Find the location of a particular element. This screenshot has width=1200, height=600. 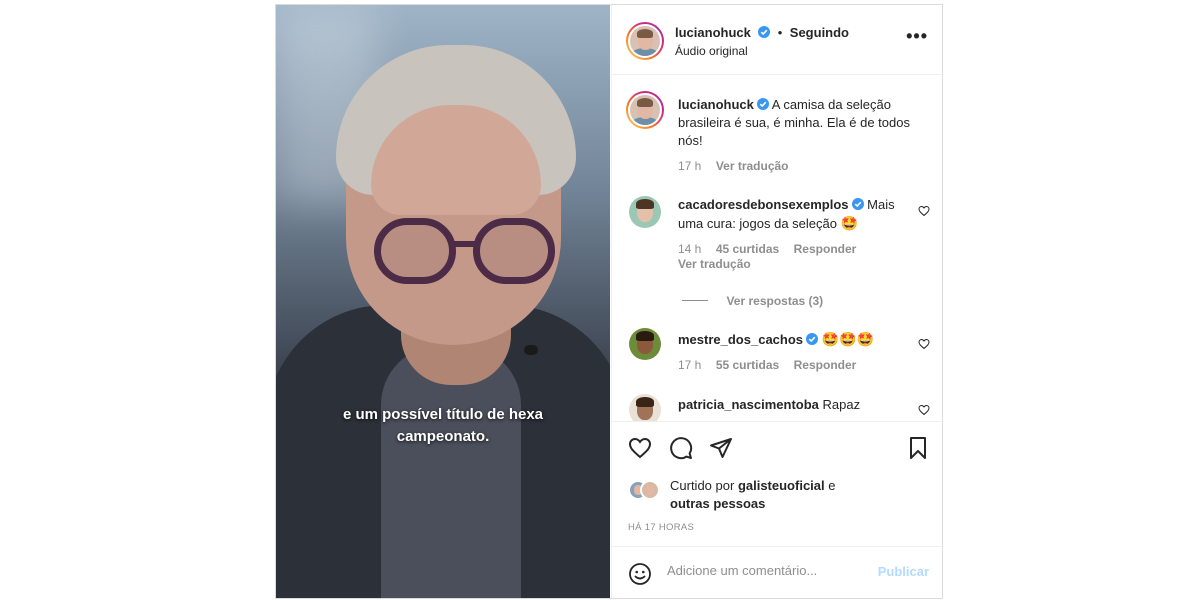

liked-by-others: outras pessoas is located at coordinates (717, 503).